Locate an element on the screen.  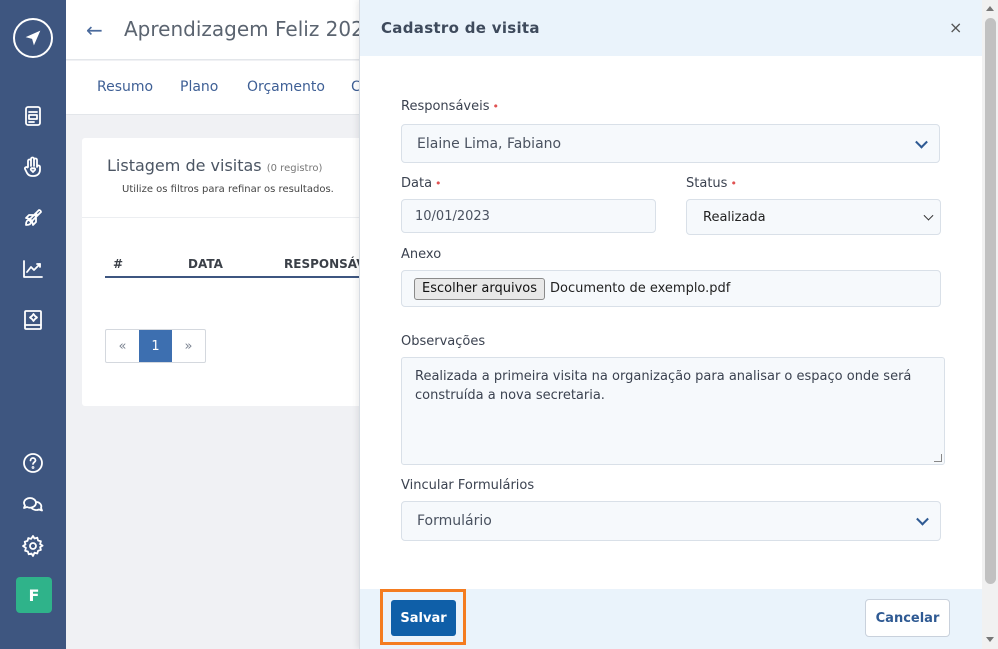
help-icon is located at coordinates (33, 463).